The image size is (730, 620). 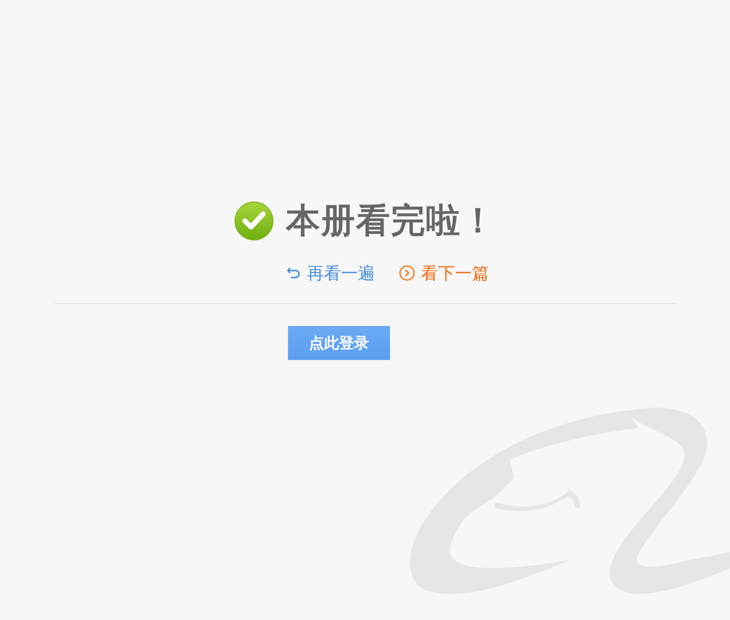 What do you see at coordinates (294, 273) in the screenshot?
I see `undo-icon` at bounding box center [294, 273].